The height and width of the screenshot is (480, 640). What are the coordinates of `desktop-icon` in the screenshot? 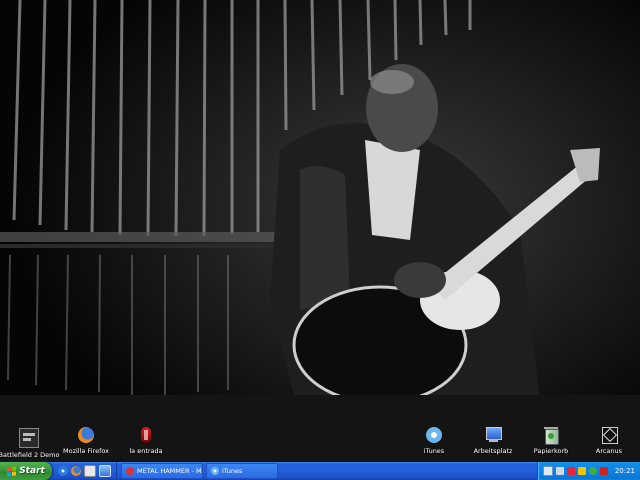 It's located at (105, 471).